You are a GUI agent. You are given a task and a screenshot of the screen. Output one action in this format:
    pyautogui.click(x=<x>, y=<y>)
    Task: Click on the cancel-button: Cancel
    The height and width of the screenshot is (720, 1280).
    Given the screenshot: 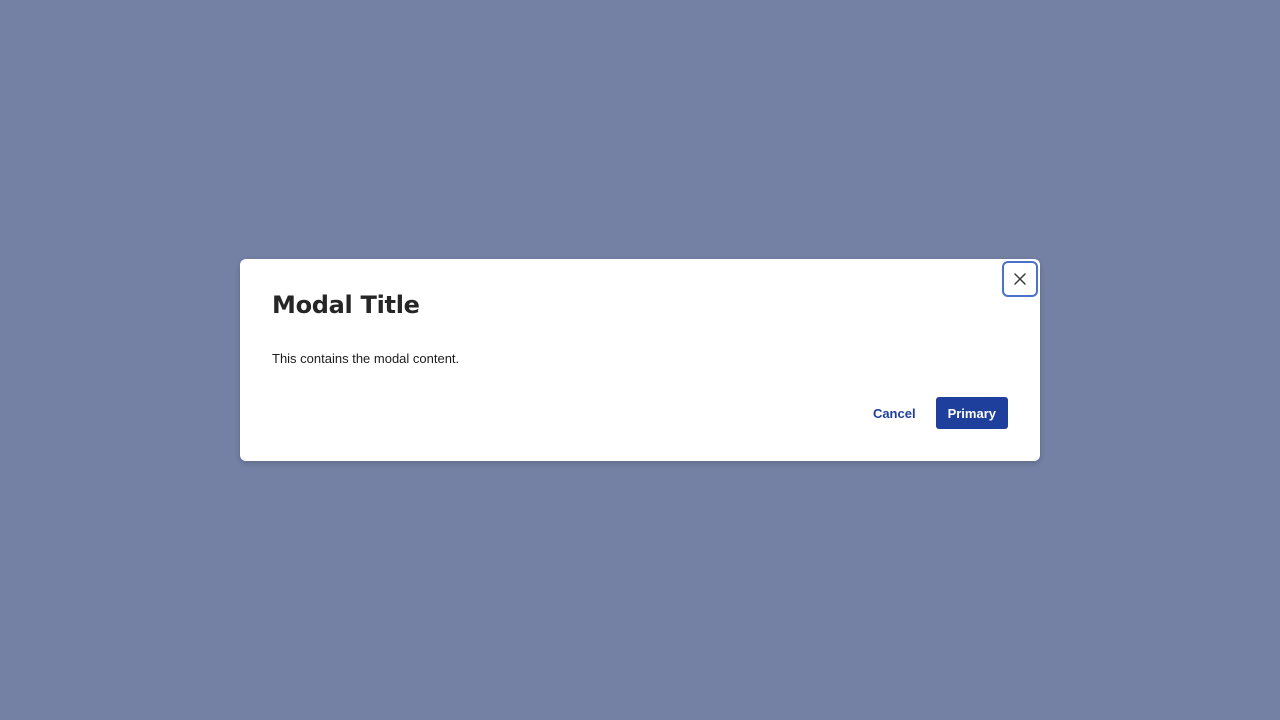 What is the action you would take?
    pyautogui.click(x=894, y=413)
    